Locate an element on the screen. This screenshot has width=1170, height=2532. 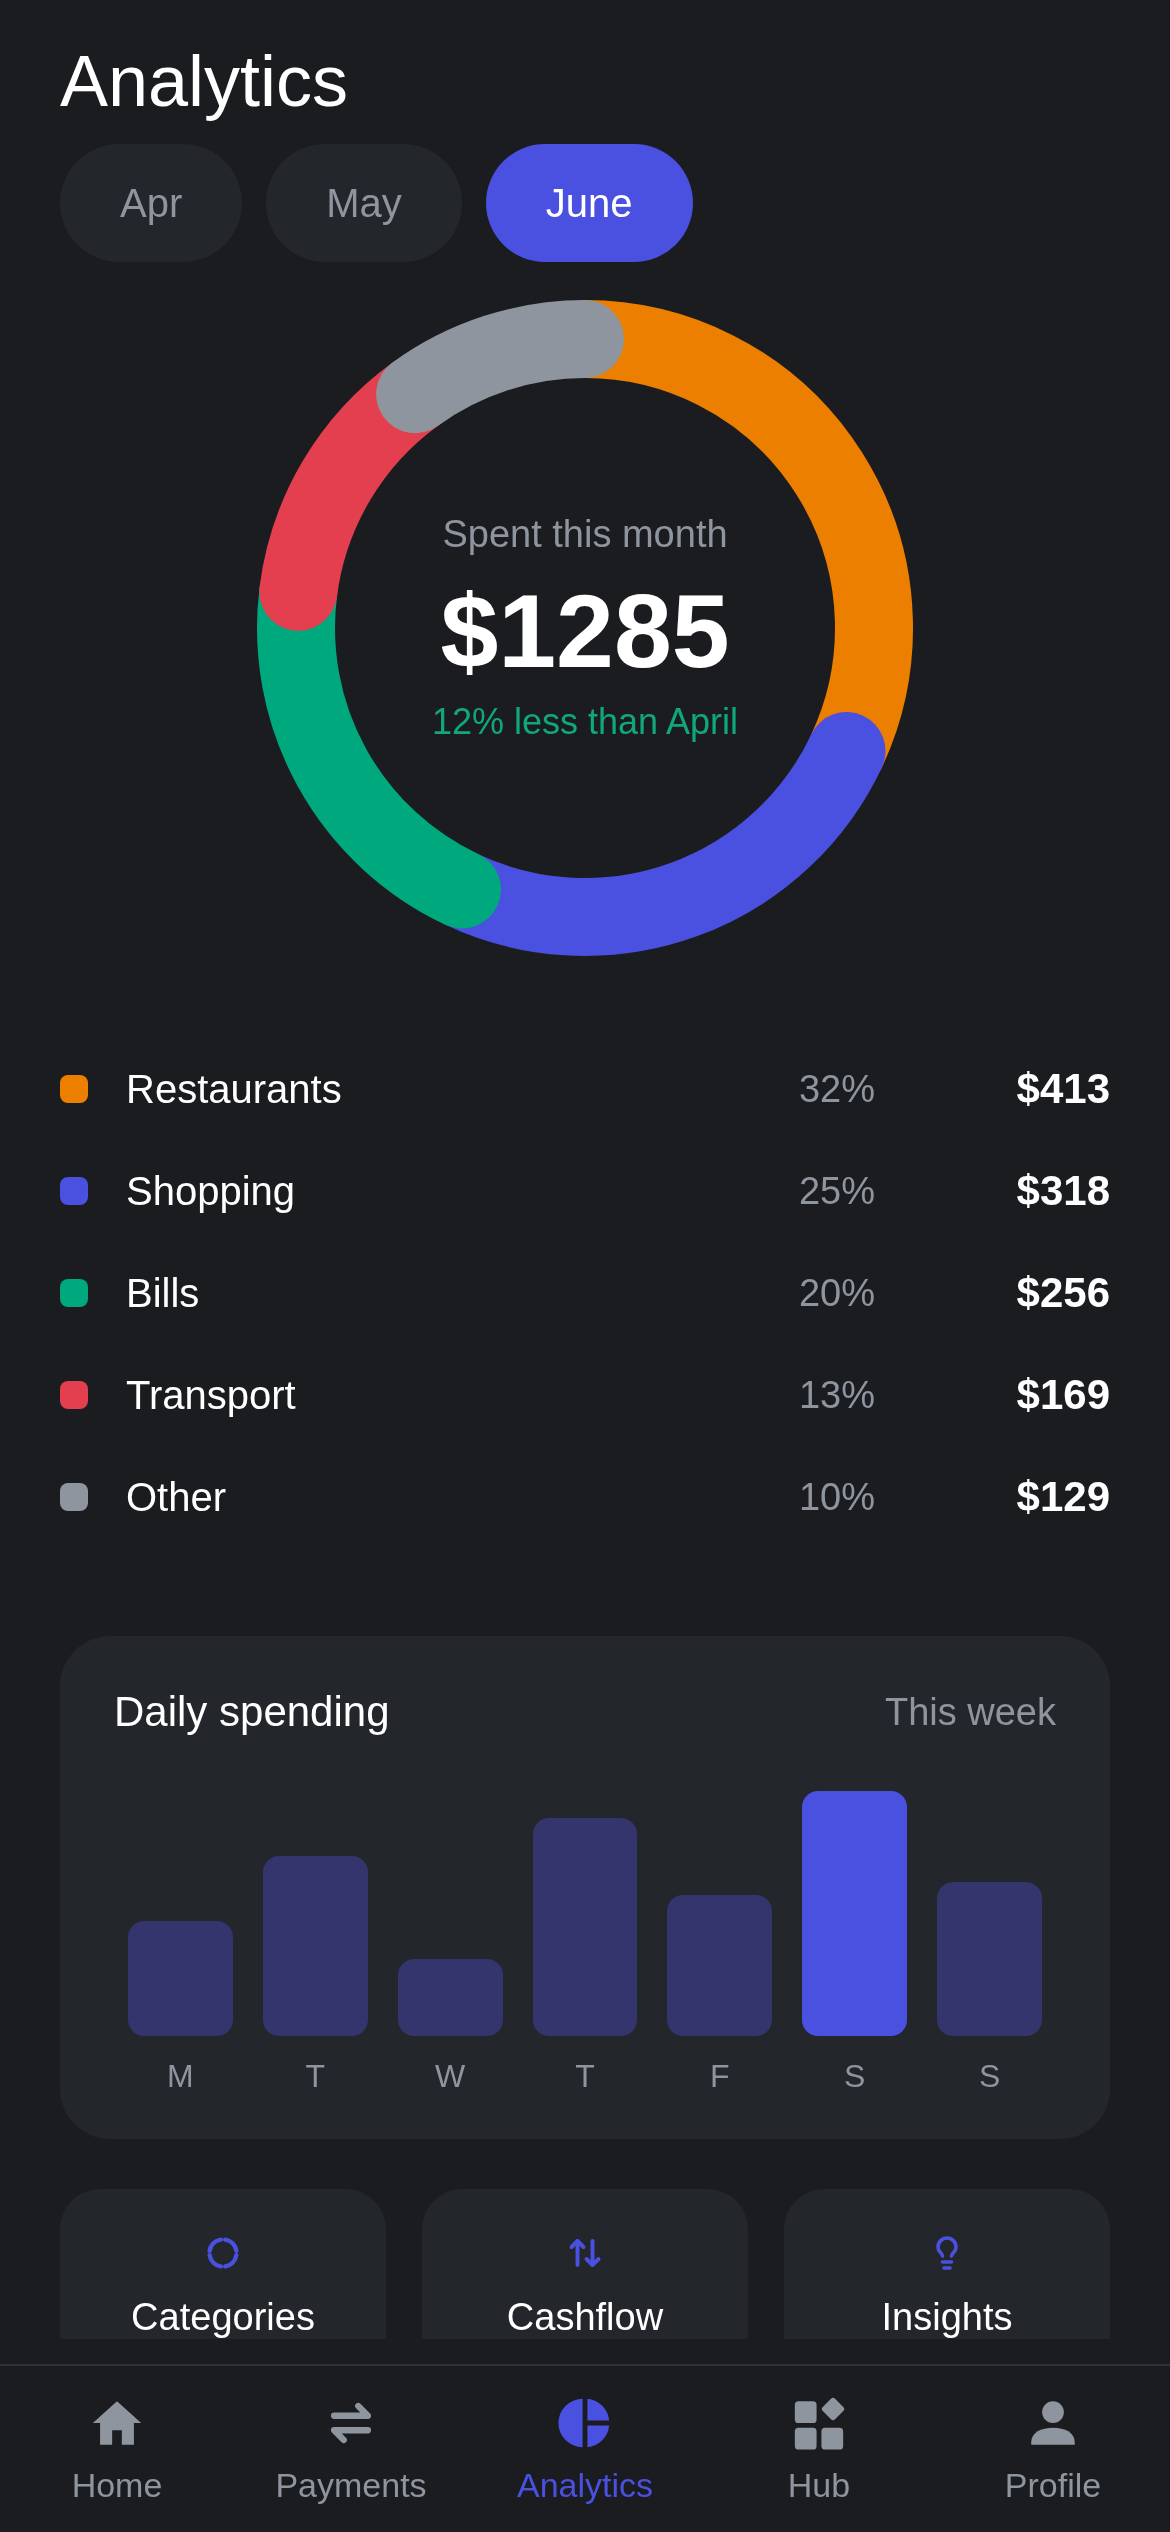
category-amount: $413 is located at coordinates (1062, 1089).